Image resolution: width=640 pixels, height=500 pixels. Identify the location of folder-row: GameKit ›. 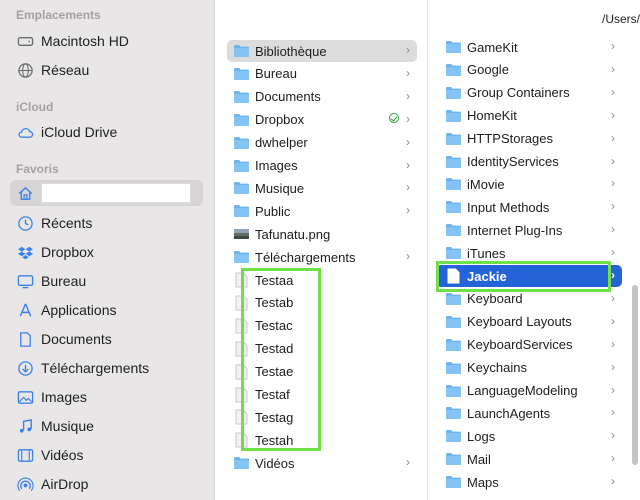
(529, 47).